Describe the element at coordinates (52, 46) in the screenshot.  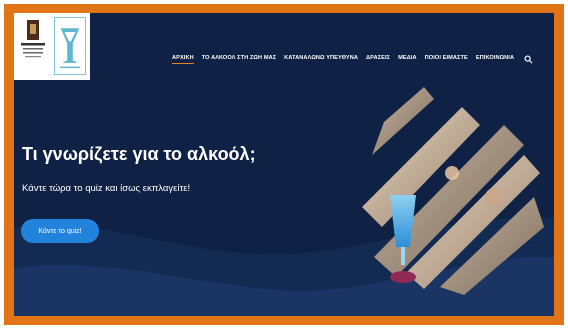
I see `partner-logos` at that location.